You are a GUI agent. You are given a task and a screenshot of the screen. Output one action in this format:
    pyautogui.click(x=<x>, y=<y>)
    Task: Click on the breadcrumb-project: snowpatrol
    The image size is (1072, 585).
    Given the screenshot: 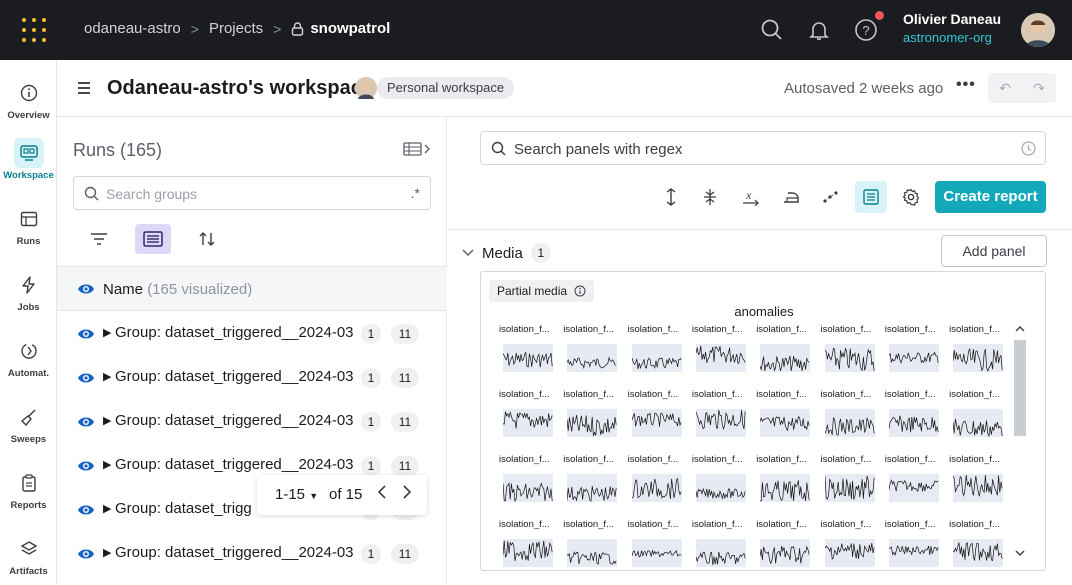 What is the action you would take?
    pyautogui.click(x=340, y=28)
    